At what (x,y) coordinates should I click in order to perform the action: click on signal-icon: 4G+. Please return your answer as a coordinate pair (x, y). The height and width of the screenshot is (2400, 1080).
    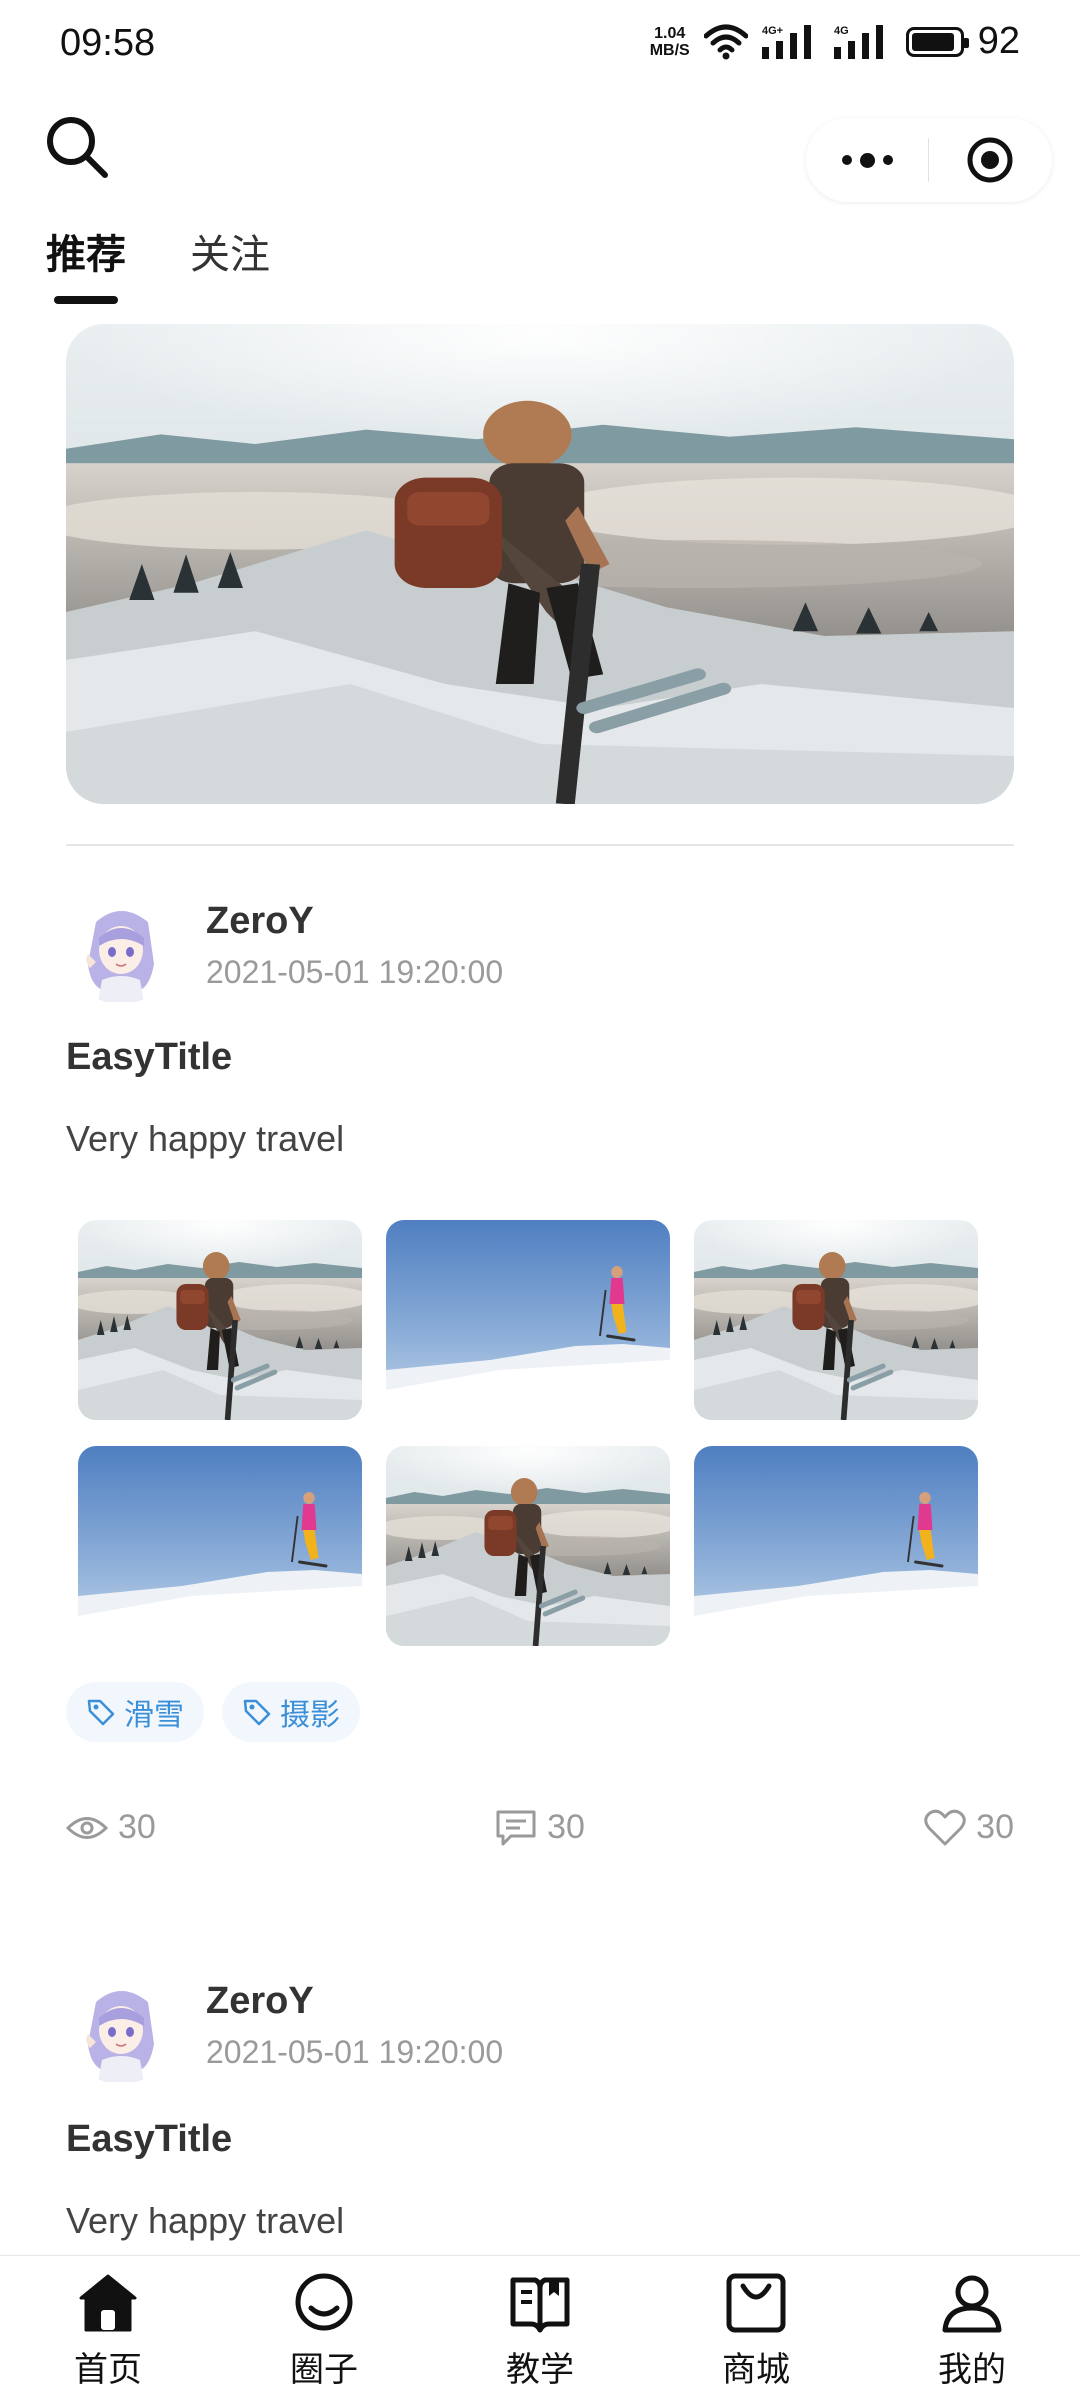
    Looking at the image, I should click on (786, 41).